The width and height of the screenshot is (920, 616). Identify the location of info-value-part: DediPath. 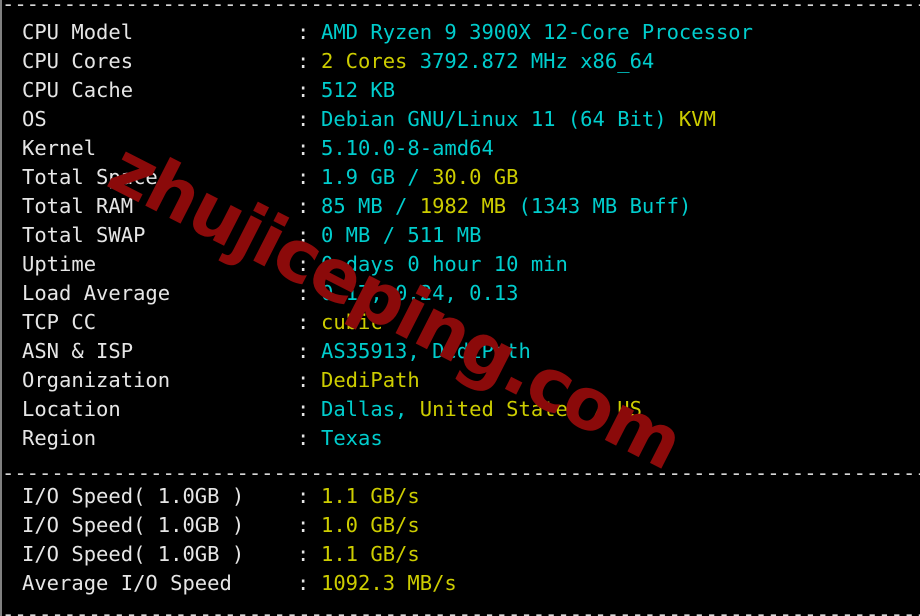
(370, 380).